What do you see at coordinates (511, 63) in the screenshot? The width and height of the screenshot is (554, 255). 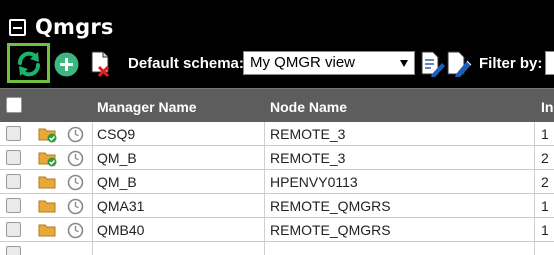 I see `filter-label: Filter by:` at bounding box center [511, 63].